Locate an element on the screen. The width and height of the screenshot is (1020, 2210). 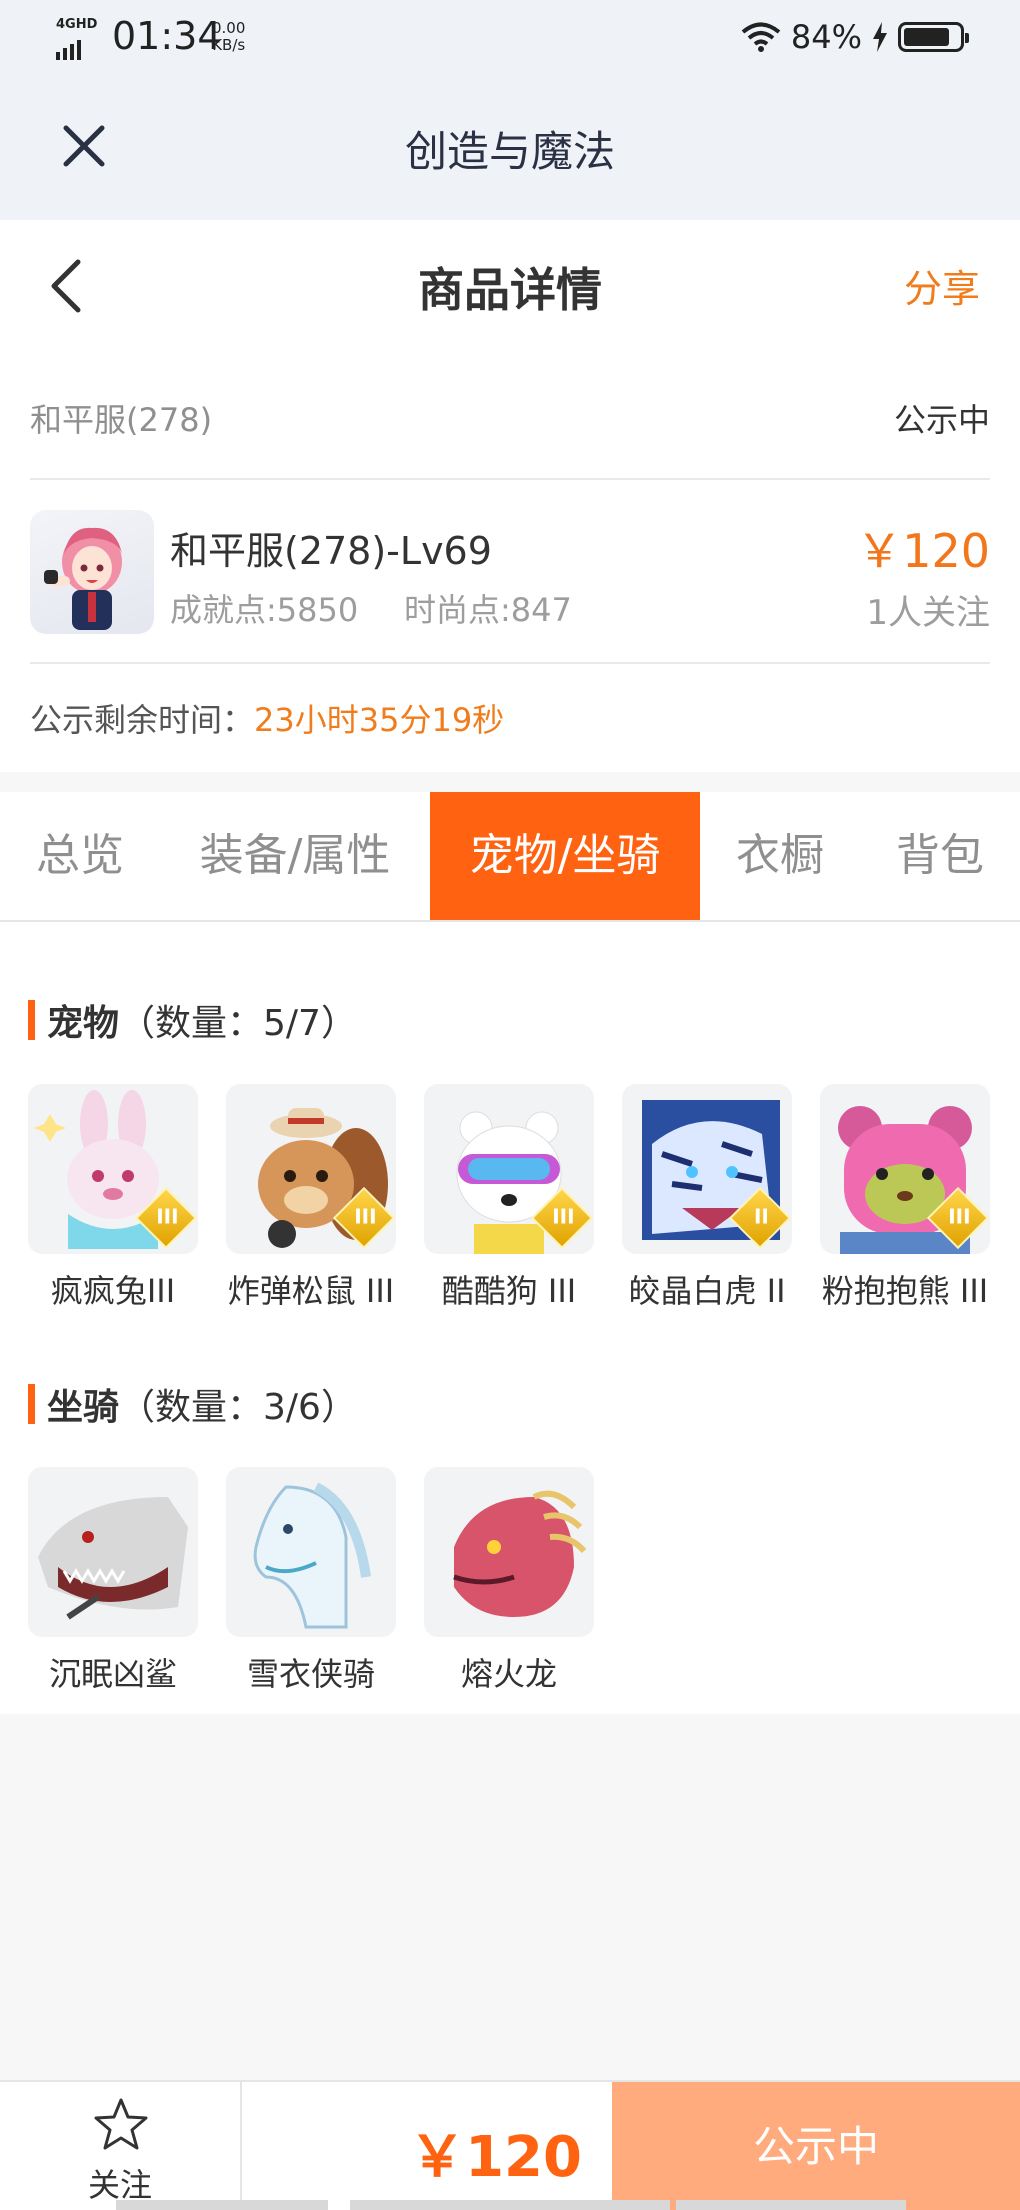
battery-percent: 84% is located at coordinates (826, 37).